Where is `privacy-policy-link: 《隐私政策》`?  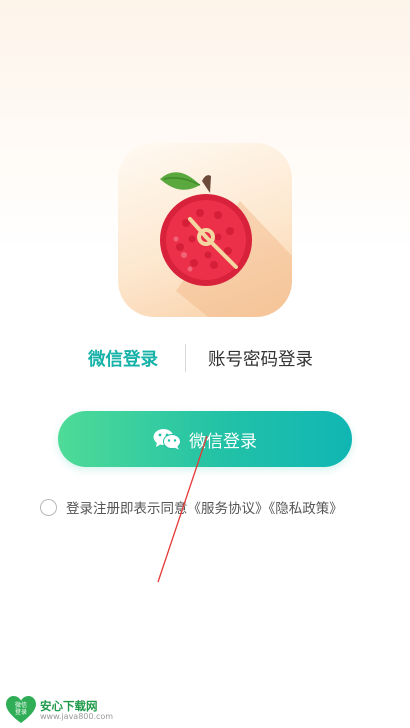 privacy-policy-link: 《隐私政策》 is located at coordinates (306, 509).